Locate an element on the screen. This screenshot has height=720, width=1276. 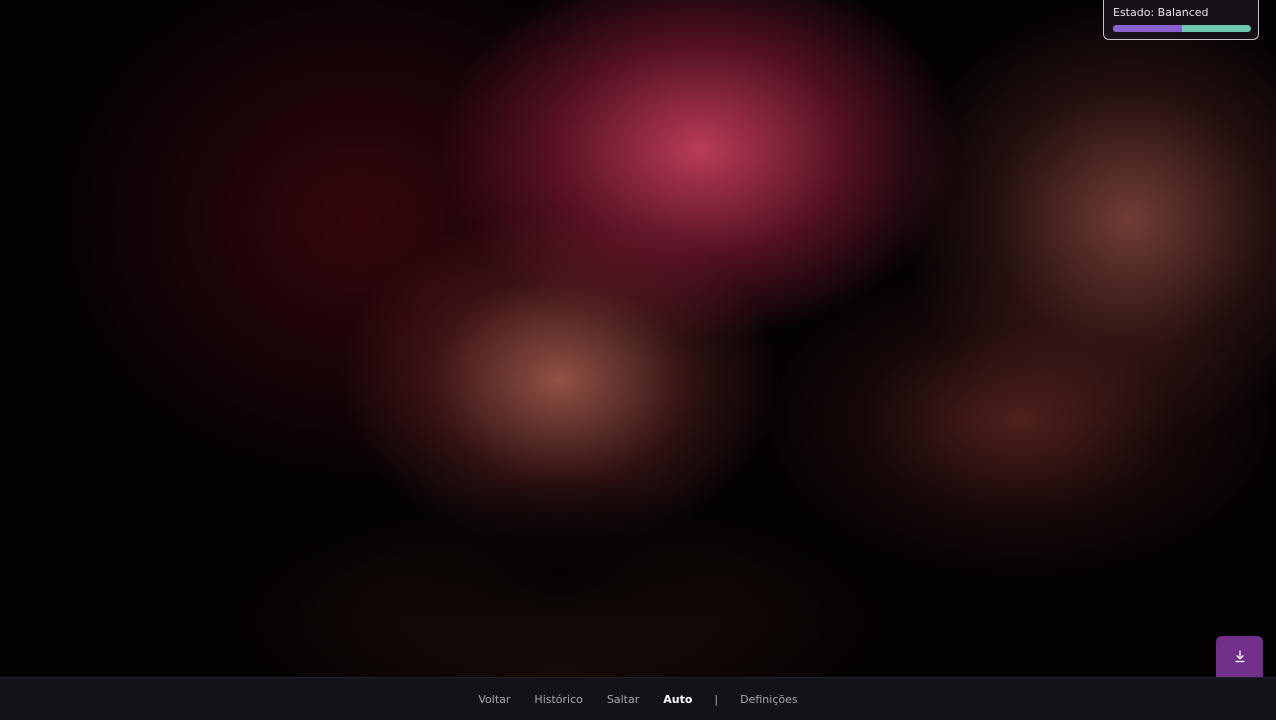
status-bar is located at coordinates (1182, 28).